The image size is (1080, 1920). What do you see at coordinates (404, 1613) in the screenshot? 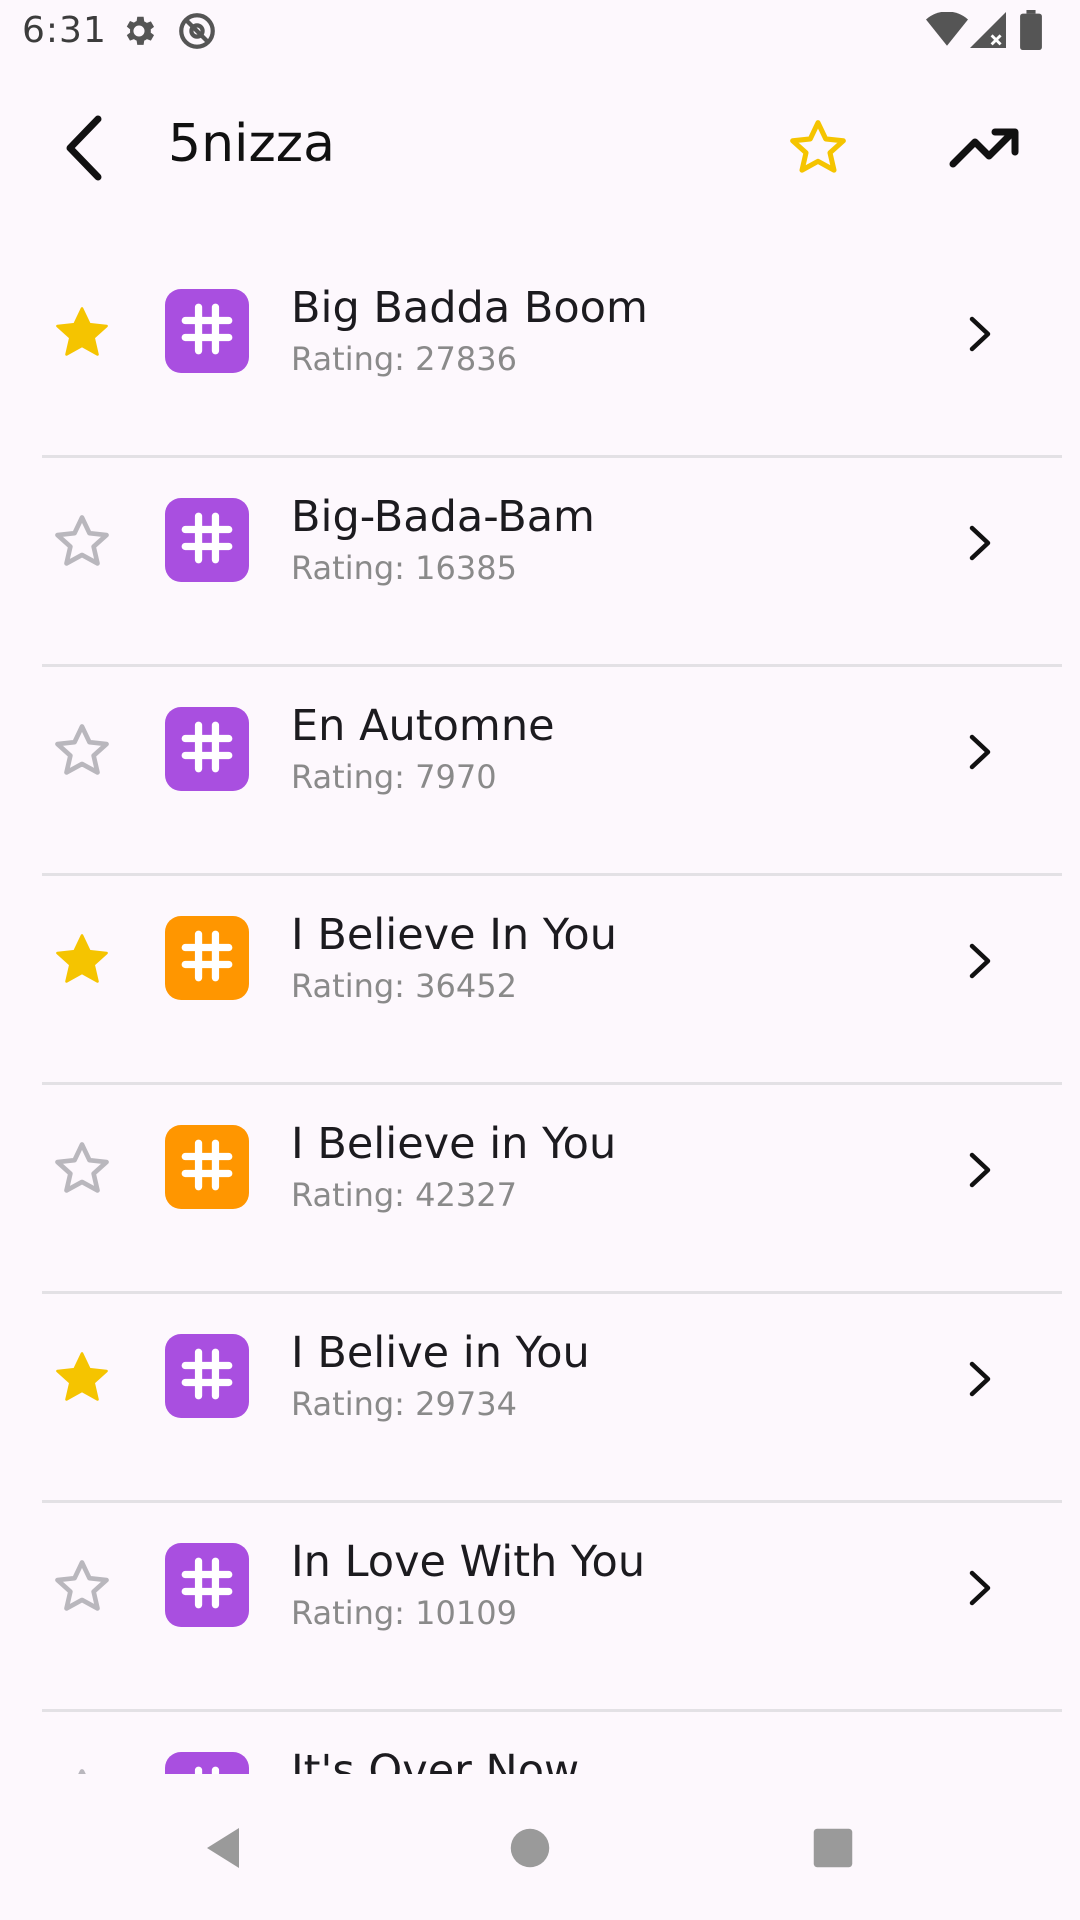
I see `song-rating: Rating: 10109` at bounding box center [404, 1613].